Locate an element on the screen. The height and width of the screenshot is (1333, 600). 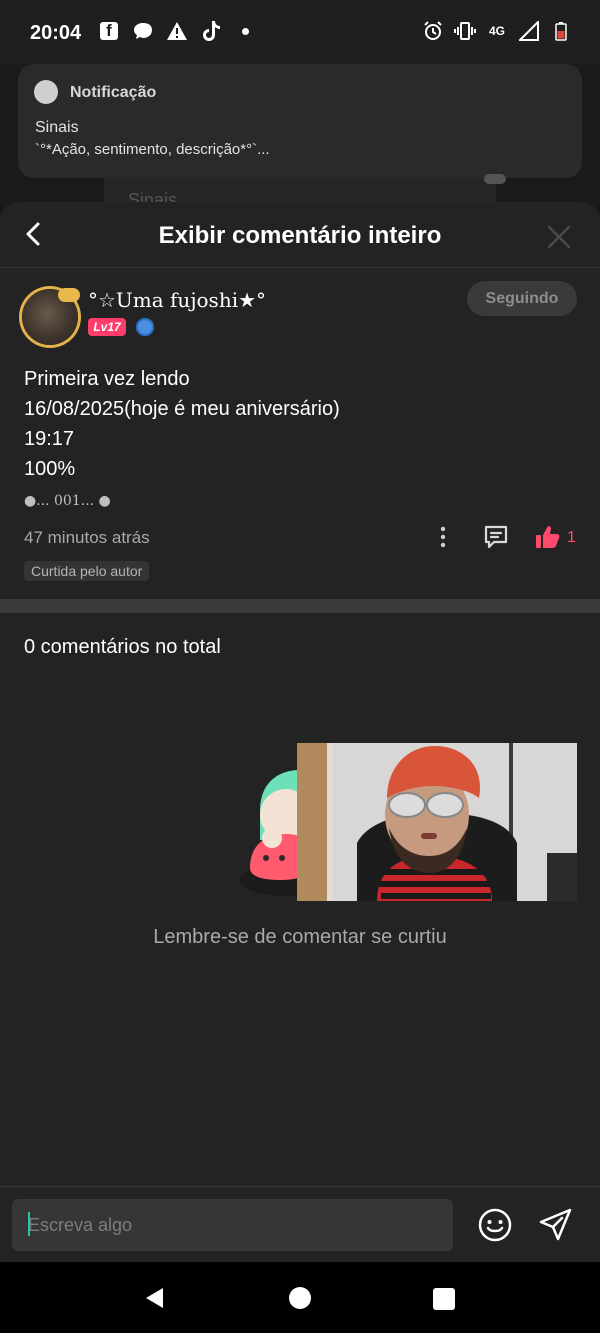
facebook-icon: f is located at coordinates (109, 31).